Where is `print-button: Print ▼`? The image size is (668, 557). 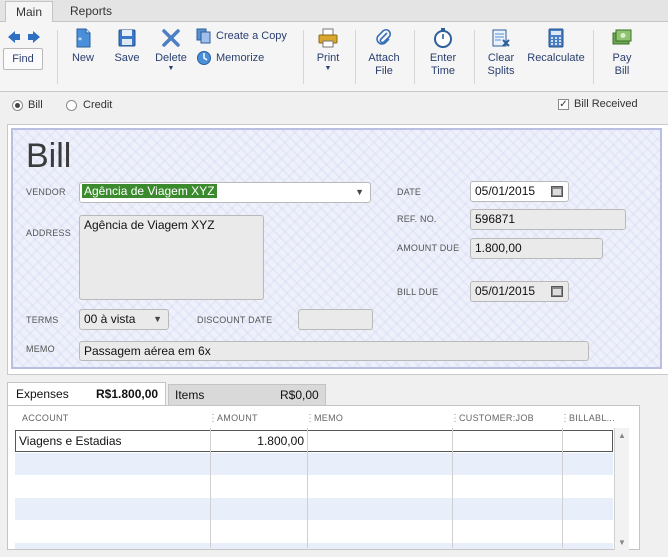 print-button: Print ▼ is located at coordinates (328, 50).